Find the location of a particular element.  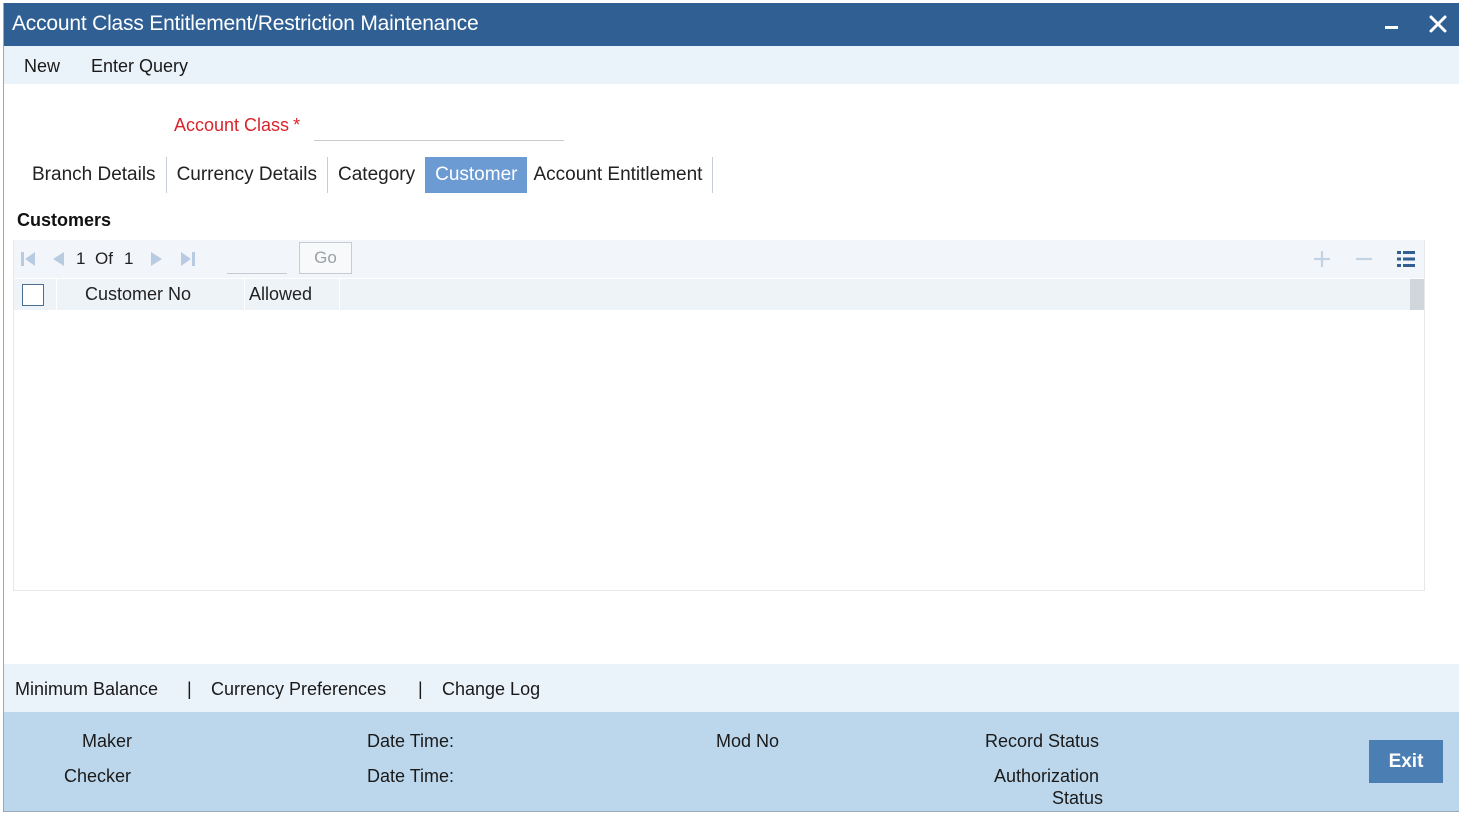

customers-section-title: Customers is located at coordinates (64, 220).